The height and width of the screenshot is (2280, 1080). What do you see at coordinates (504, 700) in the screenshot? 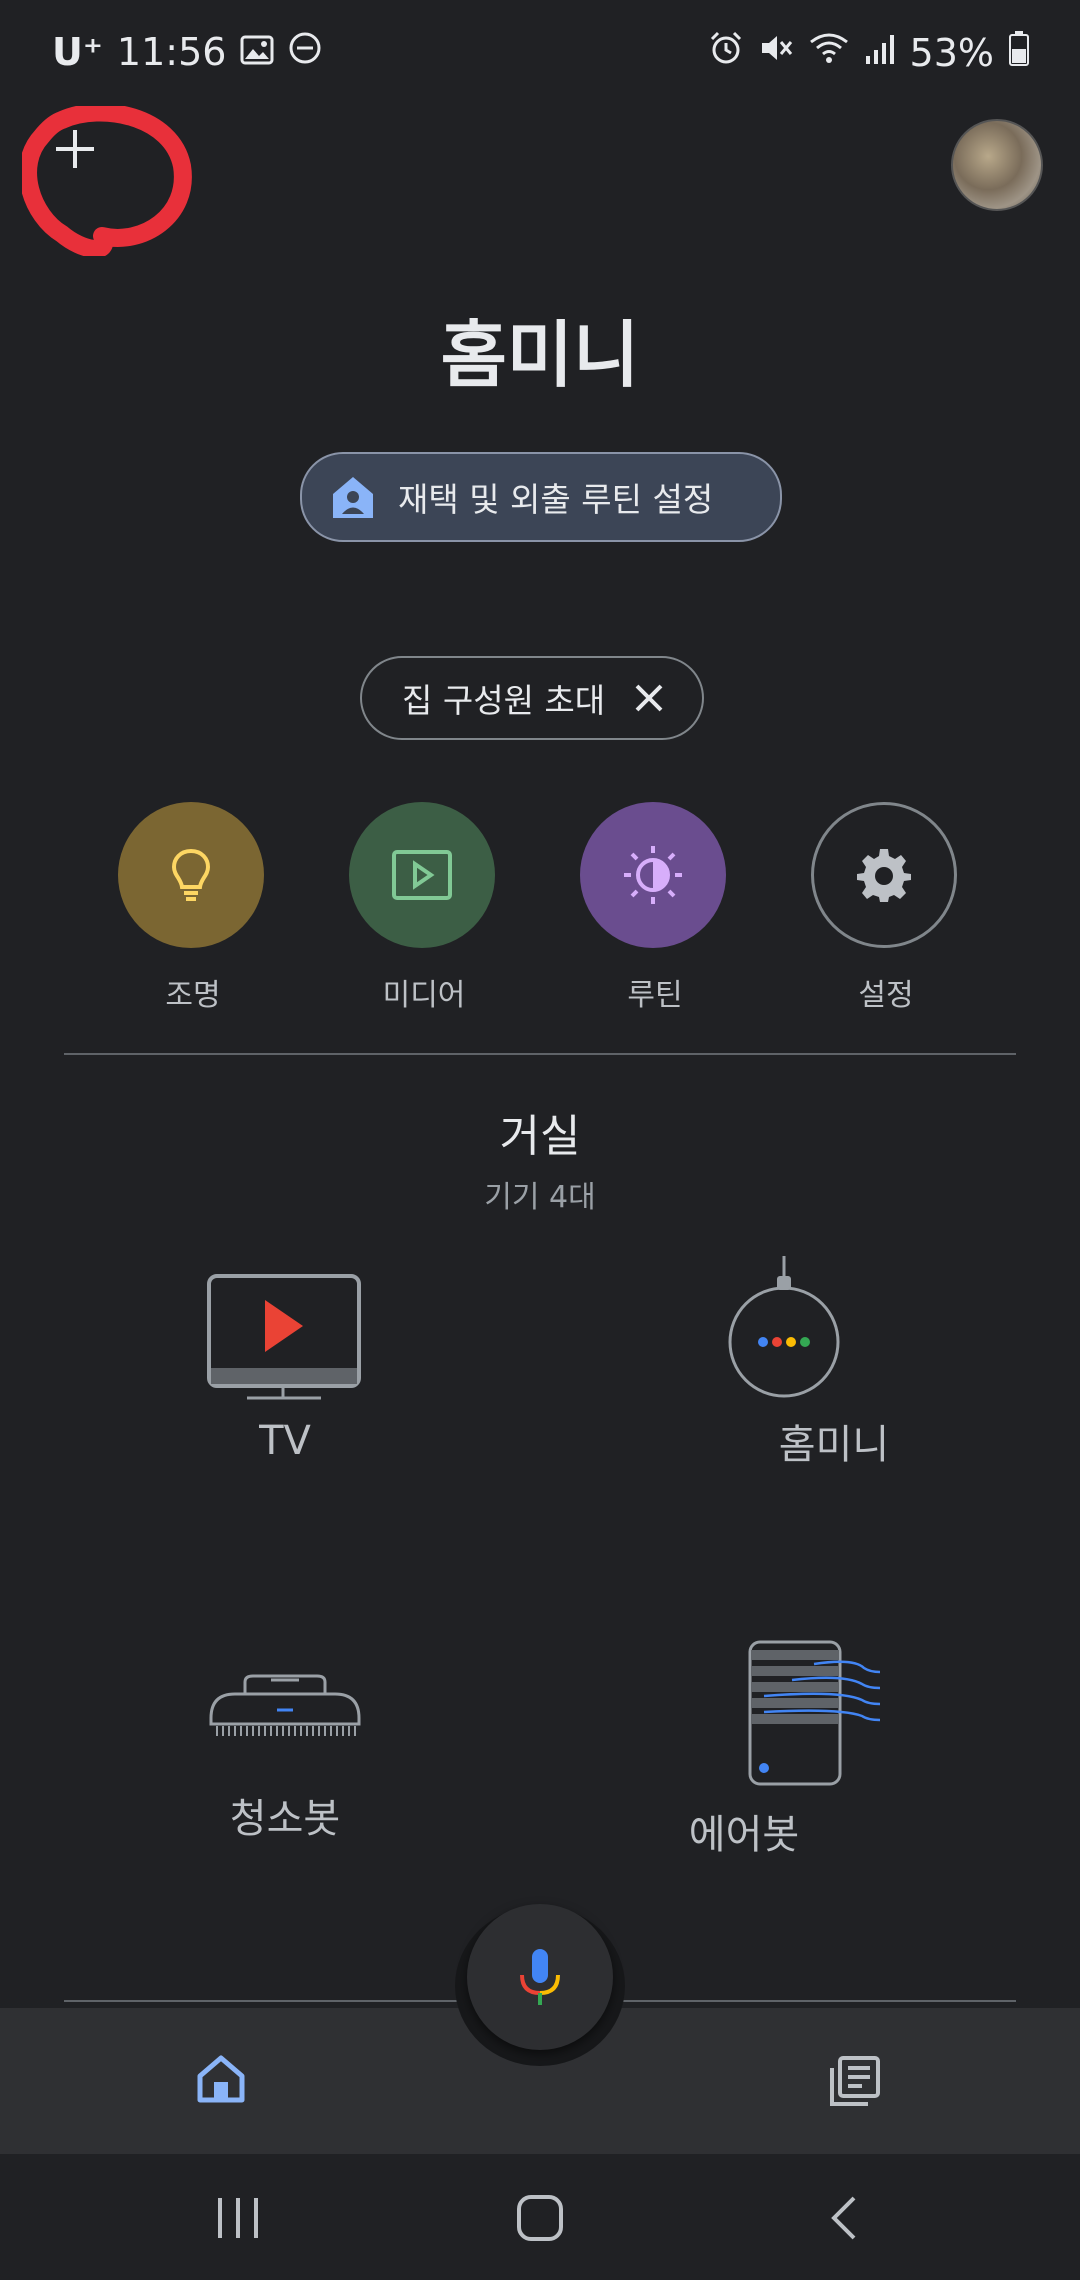
I see `invite-member-label: 집 구성원 초대` at bounding box center [504, 700].